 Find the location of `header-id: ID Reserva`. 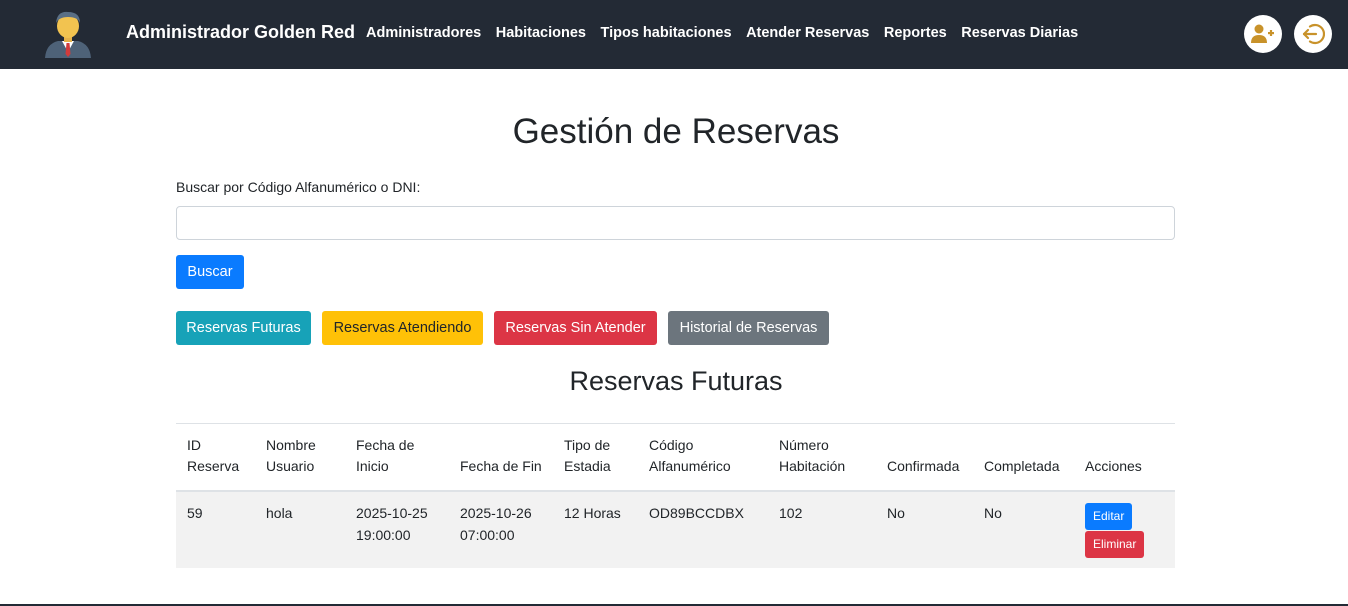

header-id: ID Reserva is located at coordinates (215, 457).